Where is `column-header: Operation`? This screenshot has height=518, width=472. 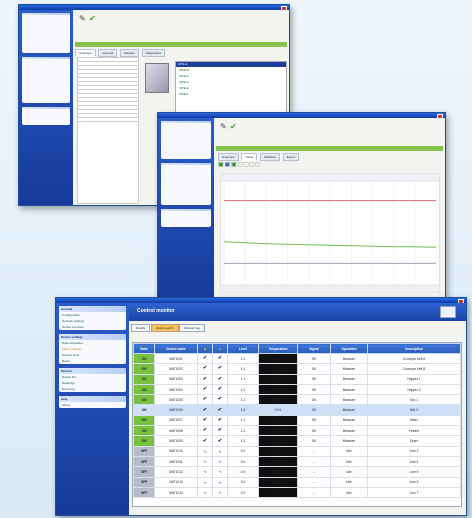 column-header: Operation is located at coordinates (349, 348).